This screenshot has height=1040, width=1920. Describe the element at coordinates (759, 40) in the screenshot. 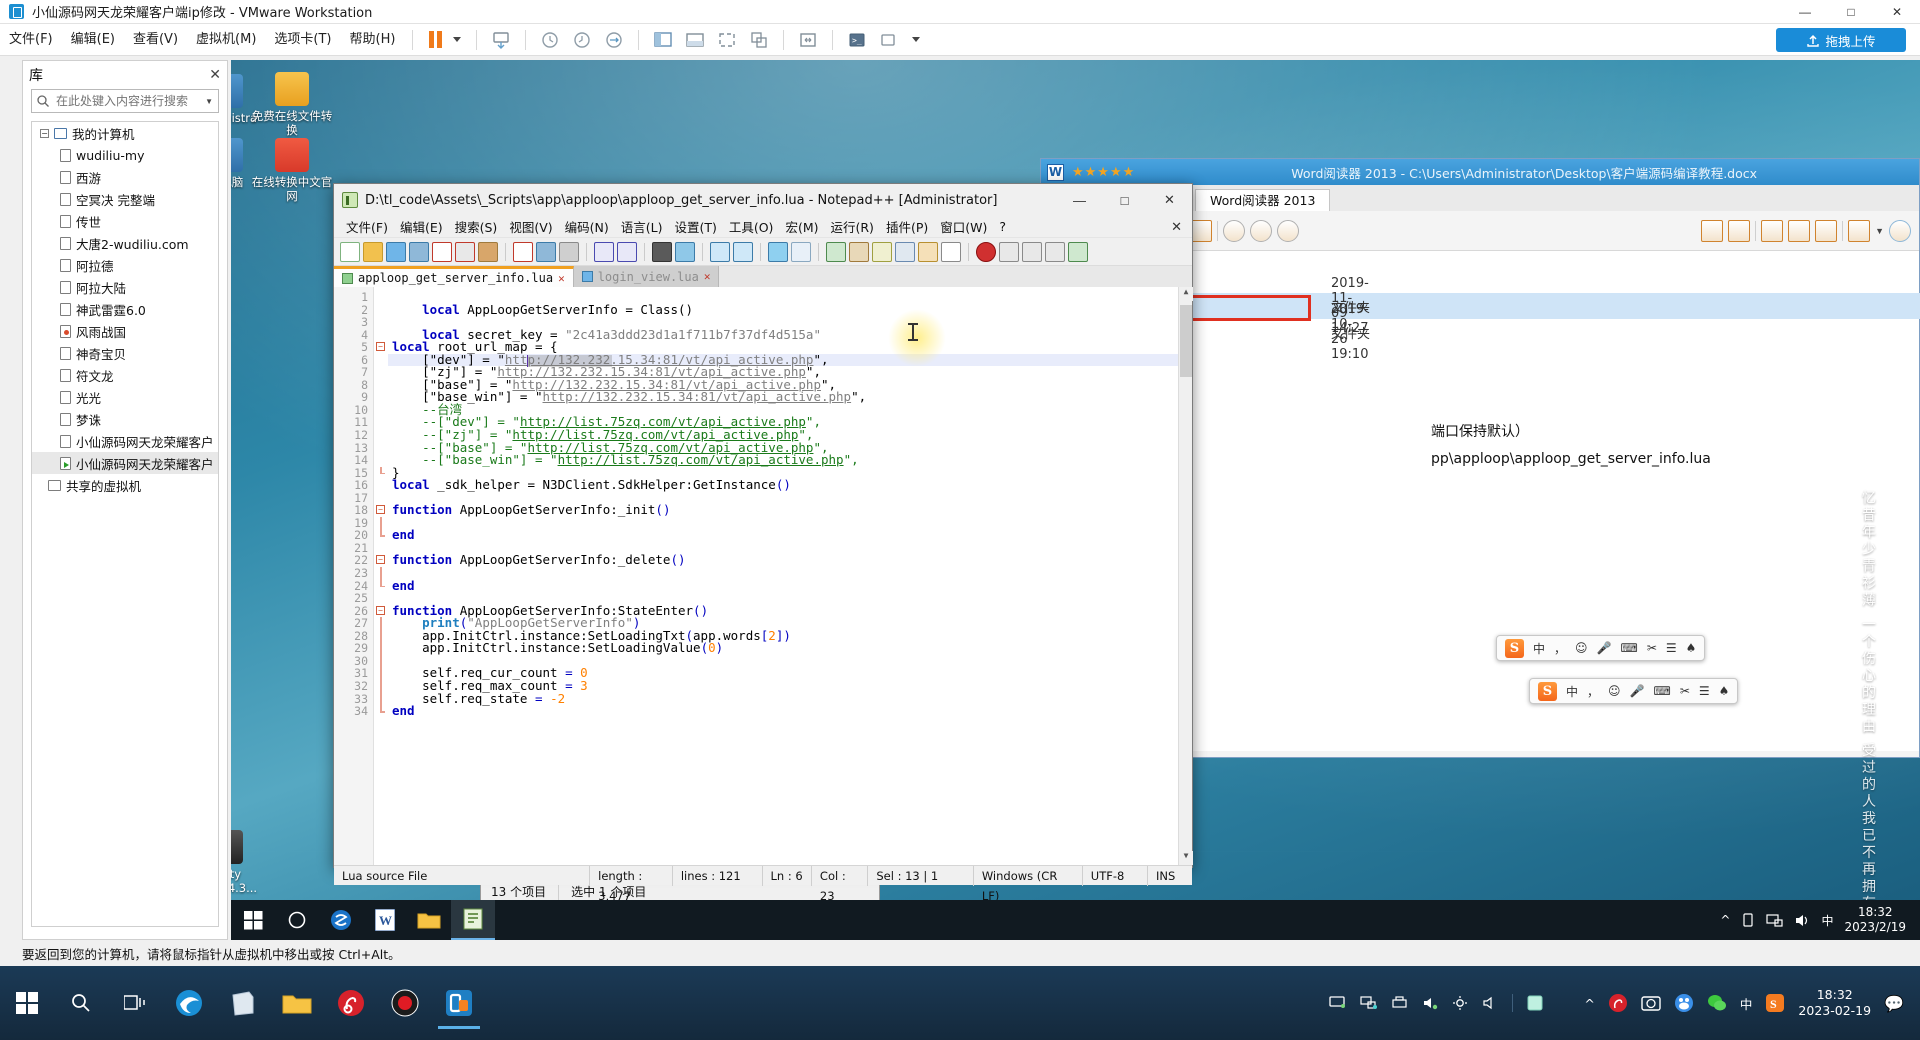

I see `unity-mode-icon` at that location.